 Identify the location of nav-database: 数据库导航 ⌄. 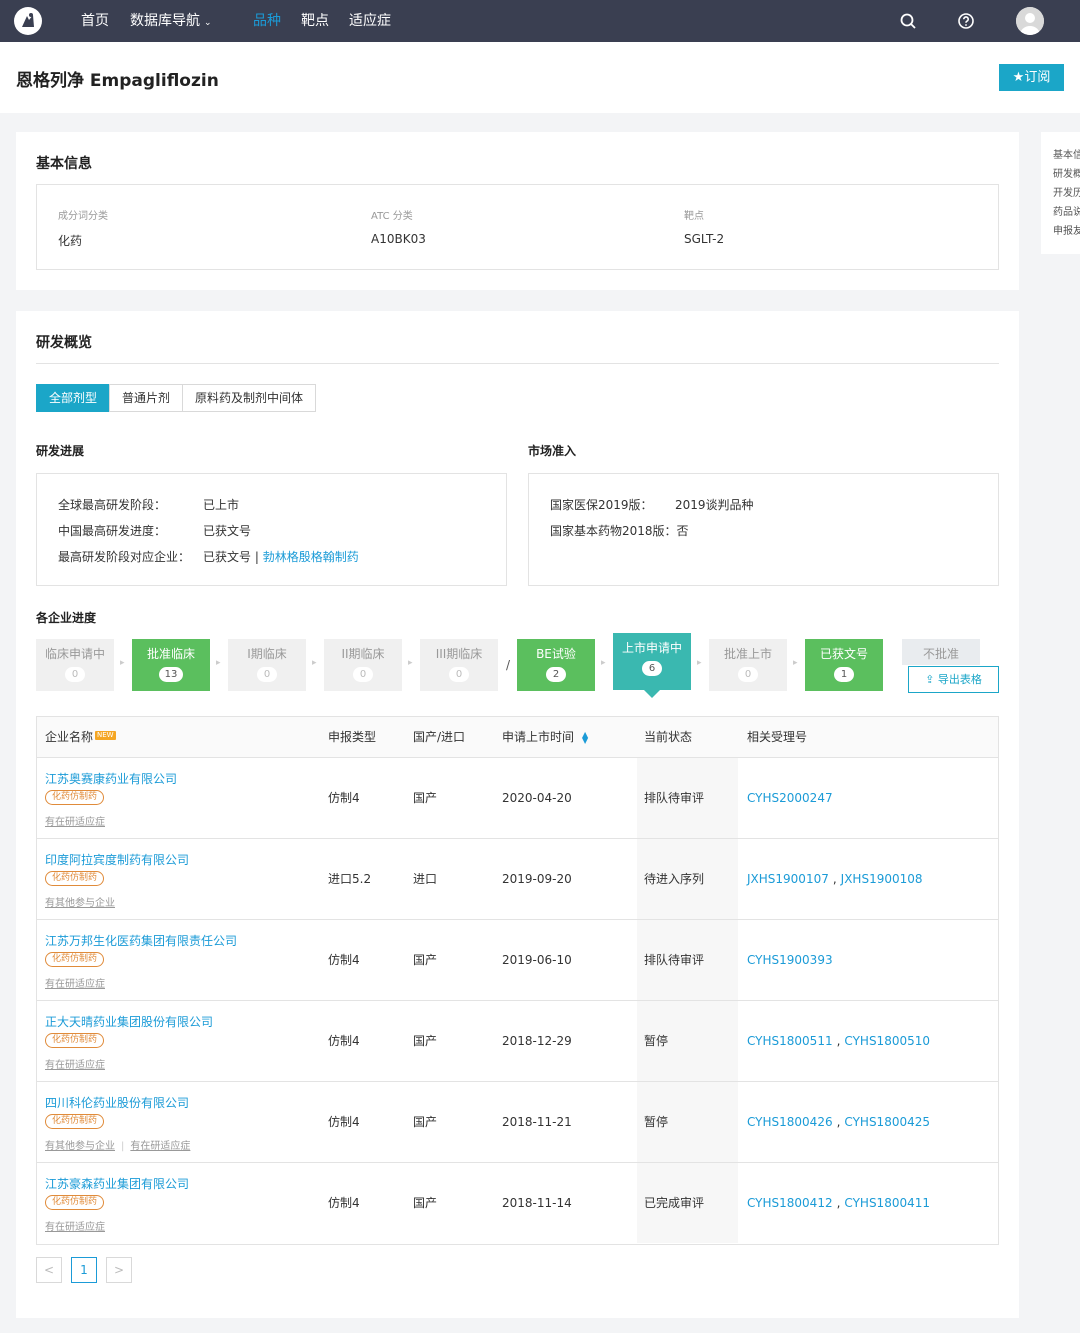
(171, 21).